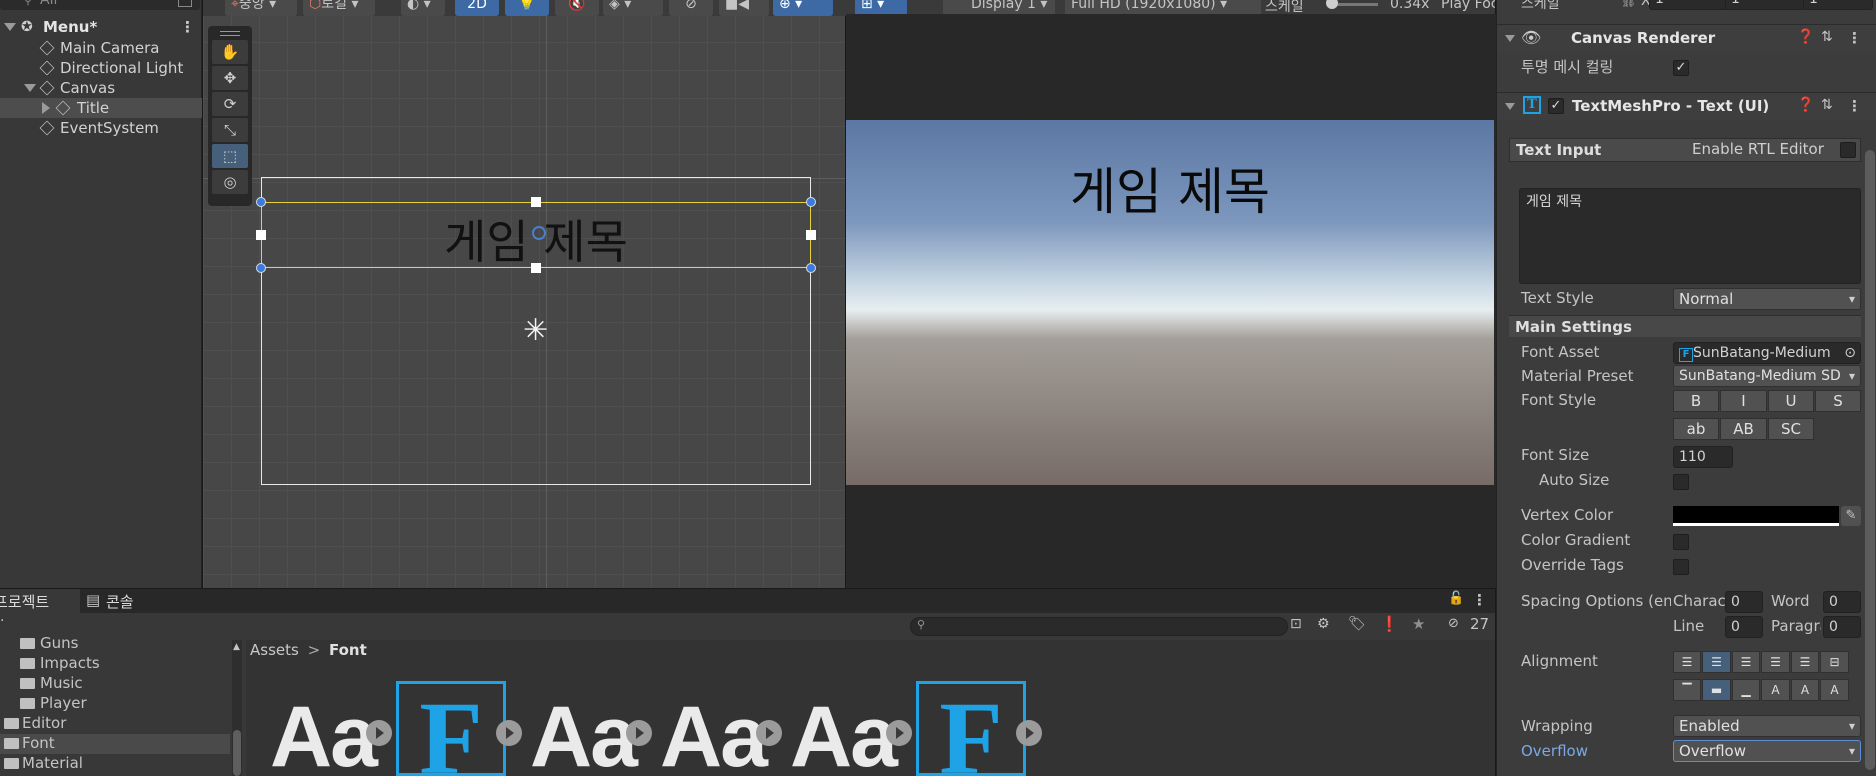 This screenshot has width=1876, height=776. I want to click on expand-canvas-icon, so click(30, 88).